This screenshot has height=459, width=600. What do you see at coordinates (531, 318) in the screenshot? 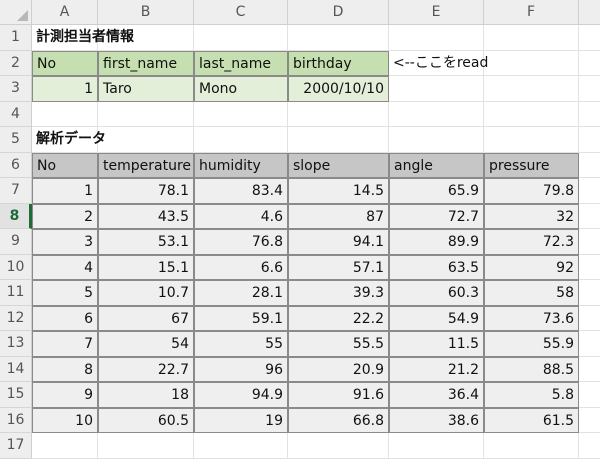
I see `cell-f12: 73.6` at bounding box center [531, 318].